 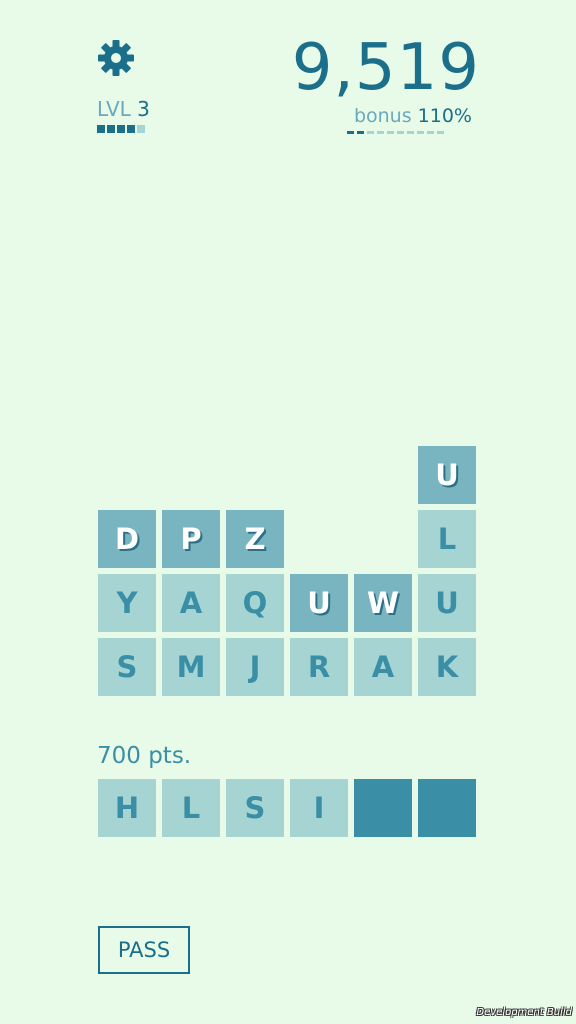 I want to click on pass-button: PASS, so click(x=144, y=950).